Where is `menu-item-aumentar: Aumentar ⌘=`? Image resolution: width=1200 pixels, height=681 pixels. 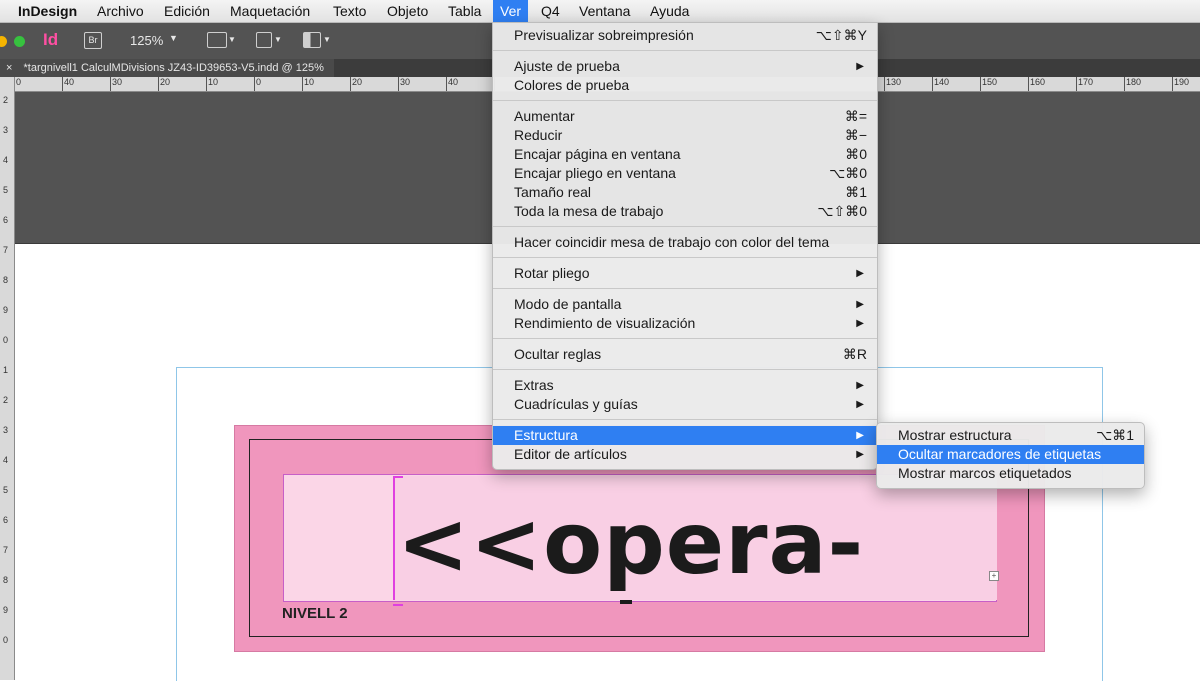 menu-item-aumentar: Aumentar ⌘= is located at coordinates (685, 116).